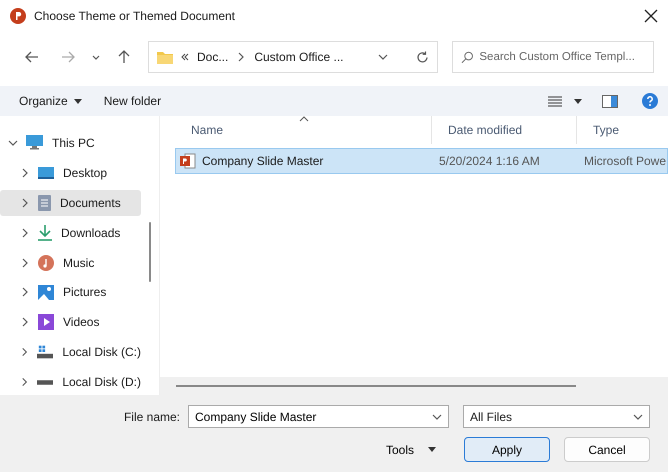  What do you see at coordinates (188, 161) in the screenshot?
I see `presentation-file-icon` at bounding box center [188, 161].